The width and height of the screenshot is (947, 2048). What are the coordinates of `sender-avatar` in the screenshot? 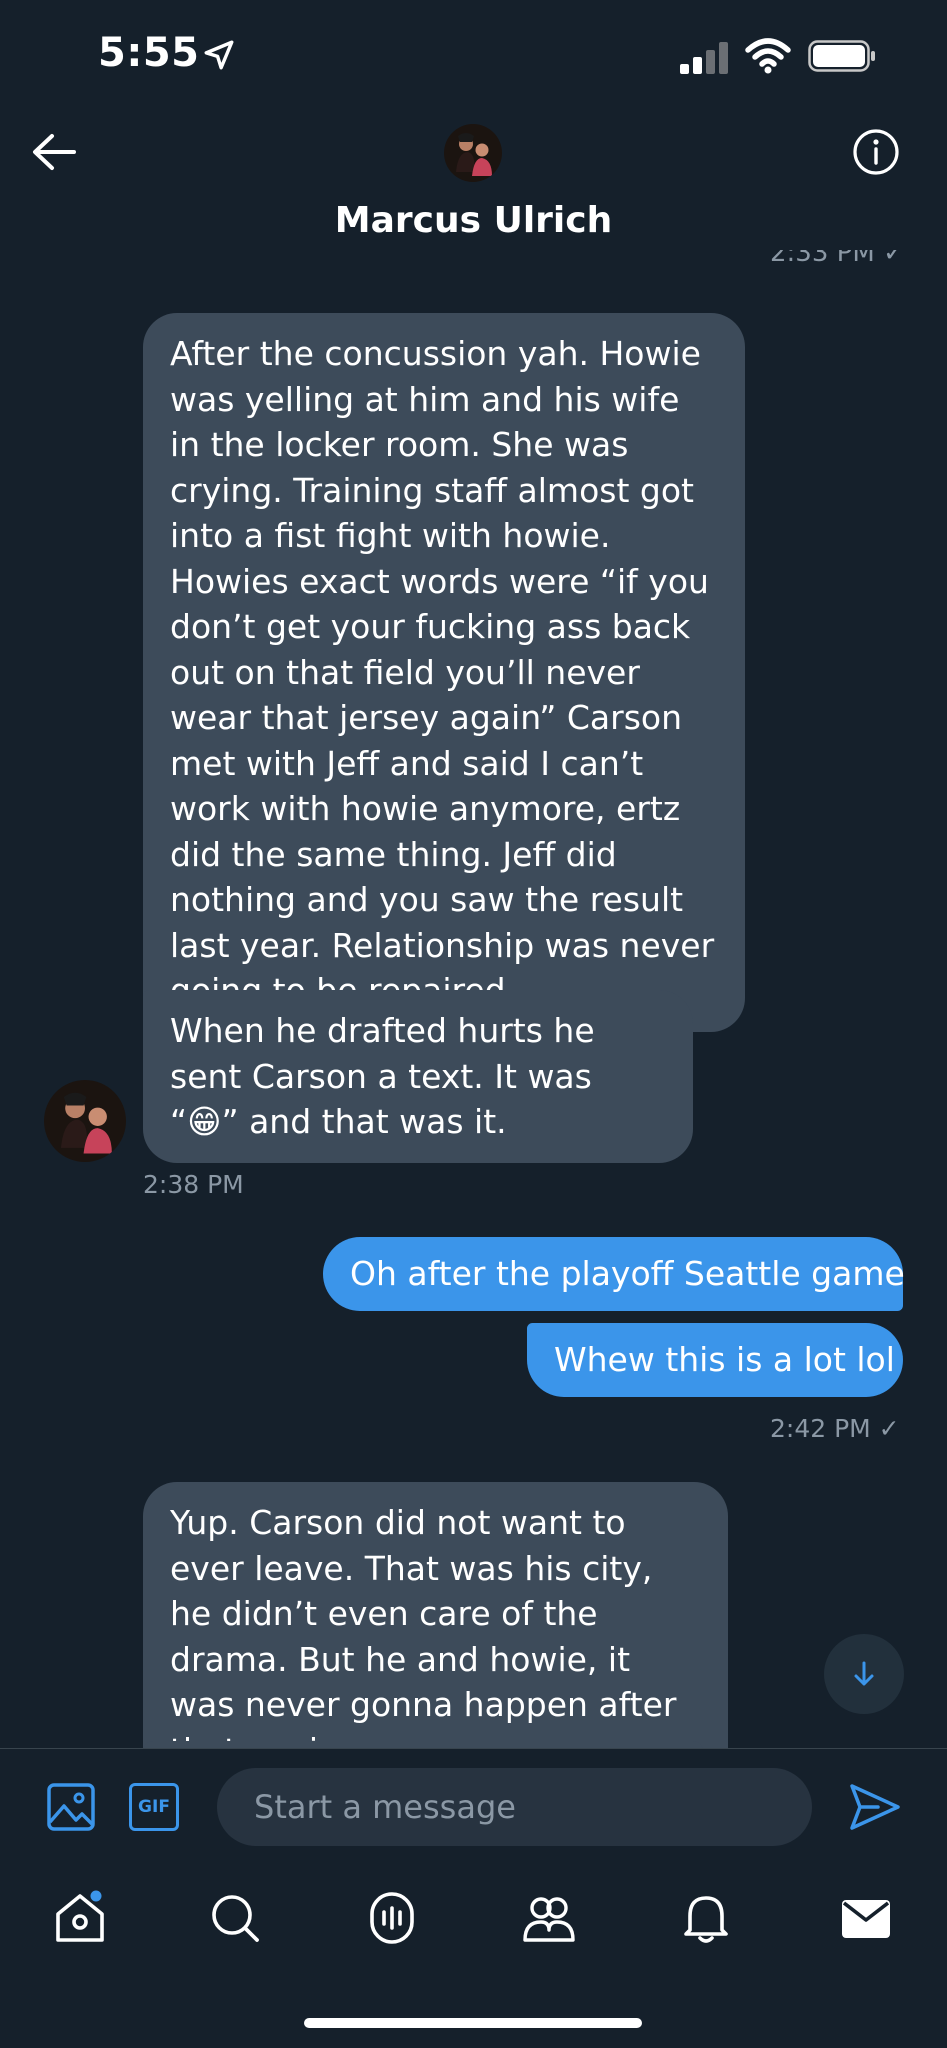 It's located at (85, 1121).